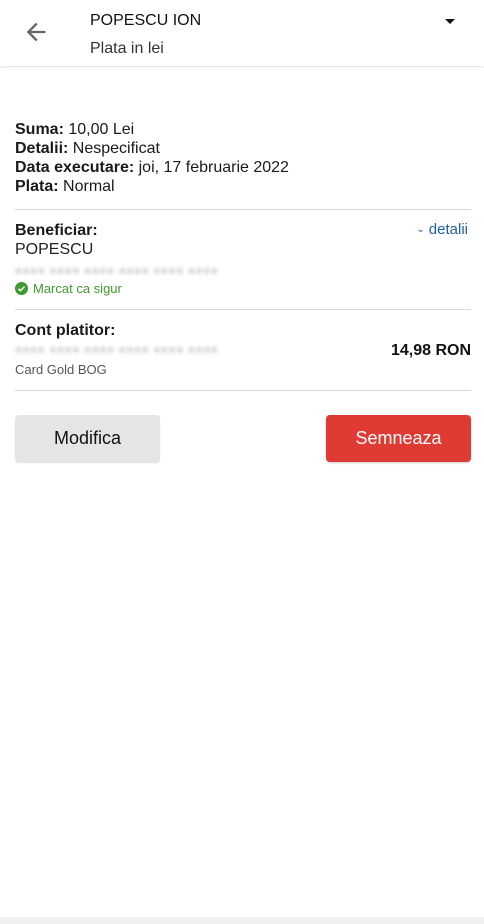  What do you see at coordinates (75, 167) in the screenshot?
I see `execution-date-label: Data executare:` at bounding box center [75, 167].